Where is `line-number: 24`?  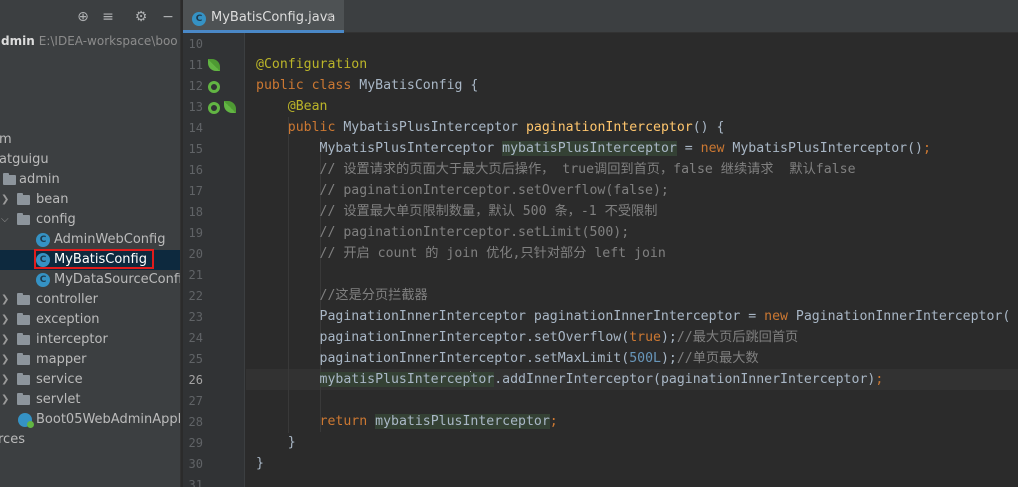
line-number: 24 is located at coordinates (195, 338).